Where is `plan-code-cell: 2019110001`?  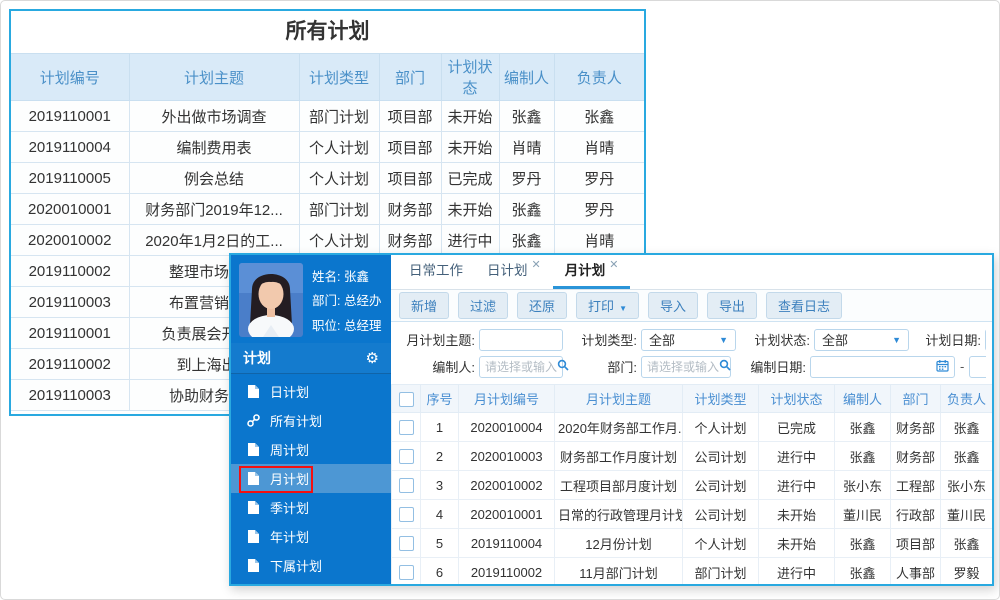
plan-code-cell: 2019110001 is located at coordinates (70, 116).